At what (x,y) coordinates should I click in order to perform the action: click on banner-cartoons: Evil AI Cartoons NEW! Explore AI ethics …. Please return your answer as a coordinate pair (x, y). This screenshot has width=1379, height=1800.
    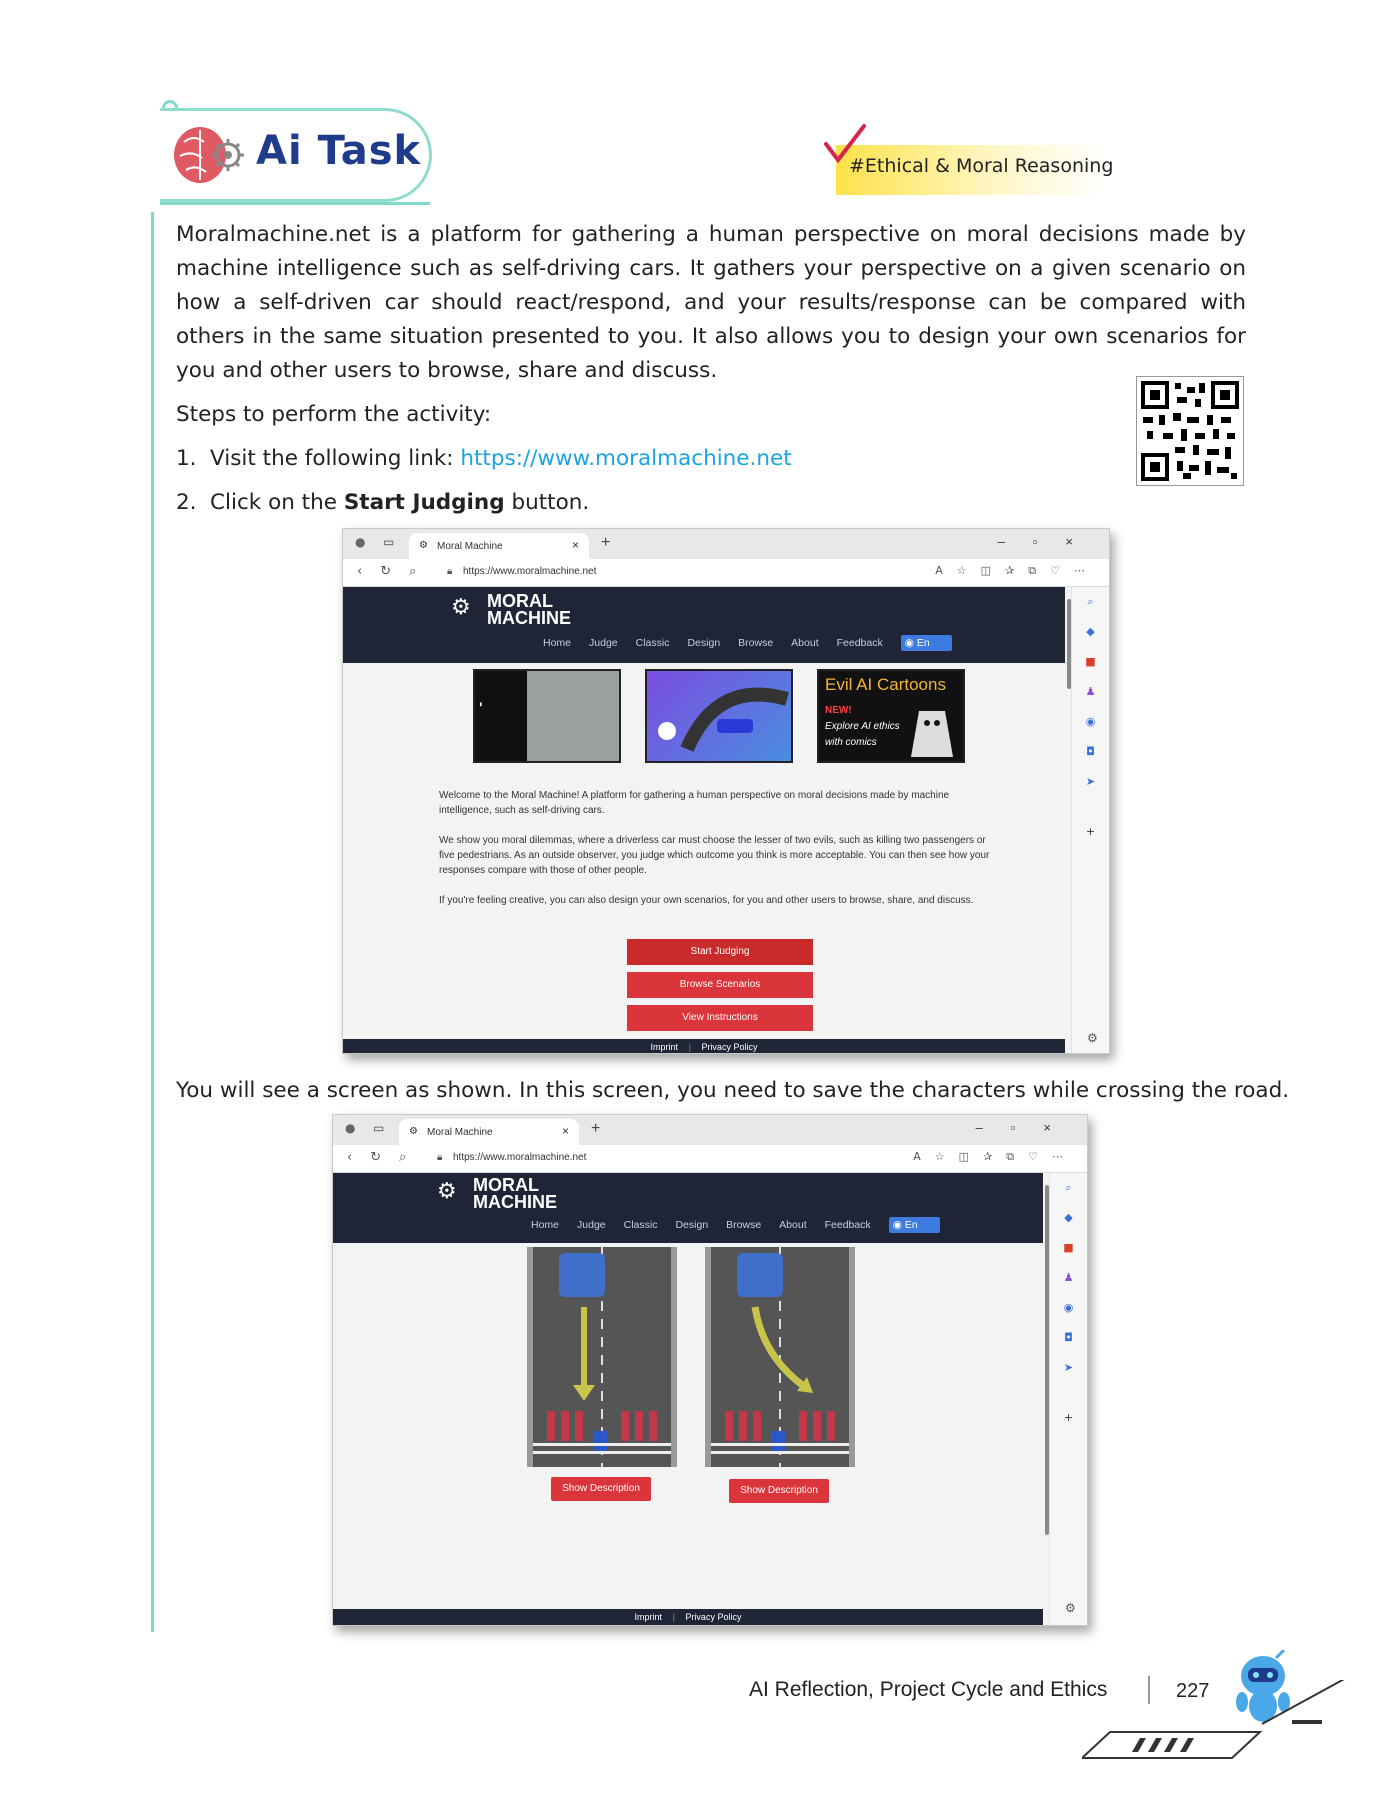
    Looking at the image, I should click on (891, 716).